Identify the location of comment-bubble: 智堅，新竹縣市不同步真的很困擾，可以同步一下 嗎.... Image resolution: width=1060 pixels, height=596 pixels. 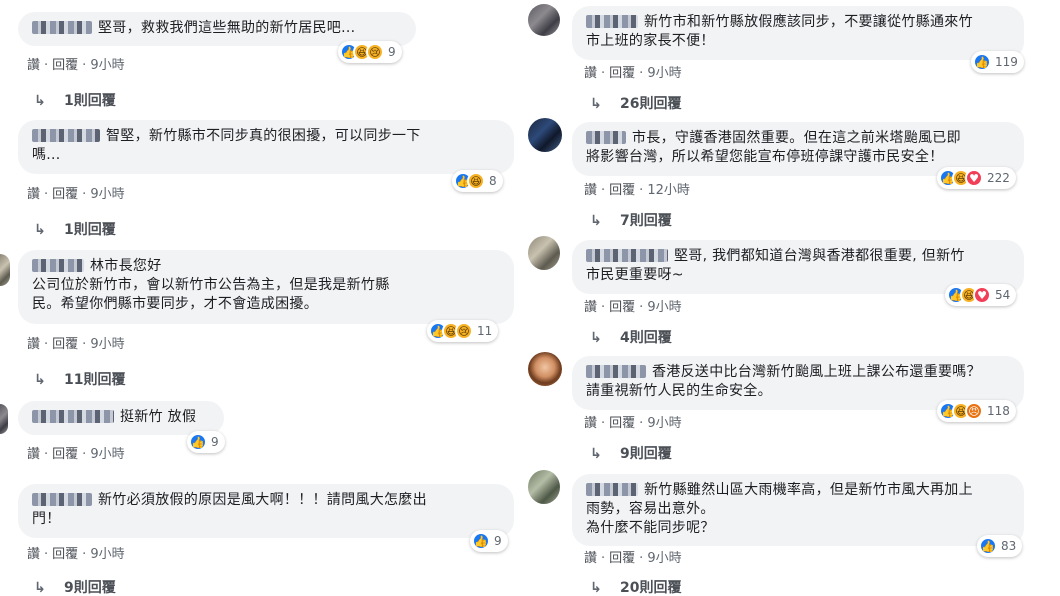
(266, 147).